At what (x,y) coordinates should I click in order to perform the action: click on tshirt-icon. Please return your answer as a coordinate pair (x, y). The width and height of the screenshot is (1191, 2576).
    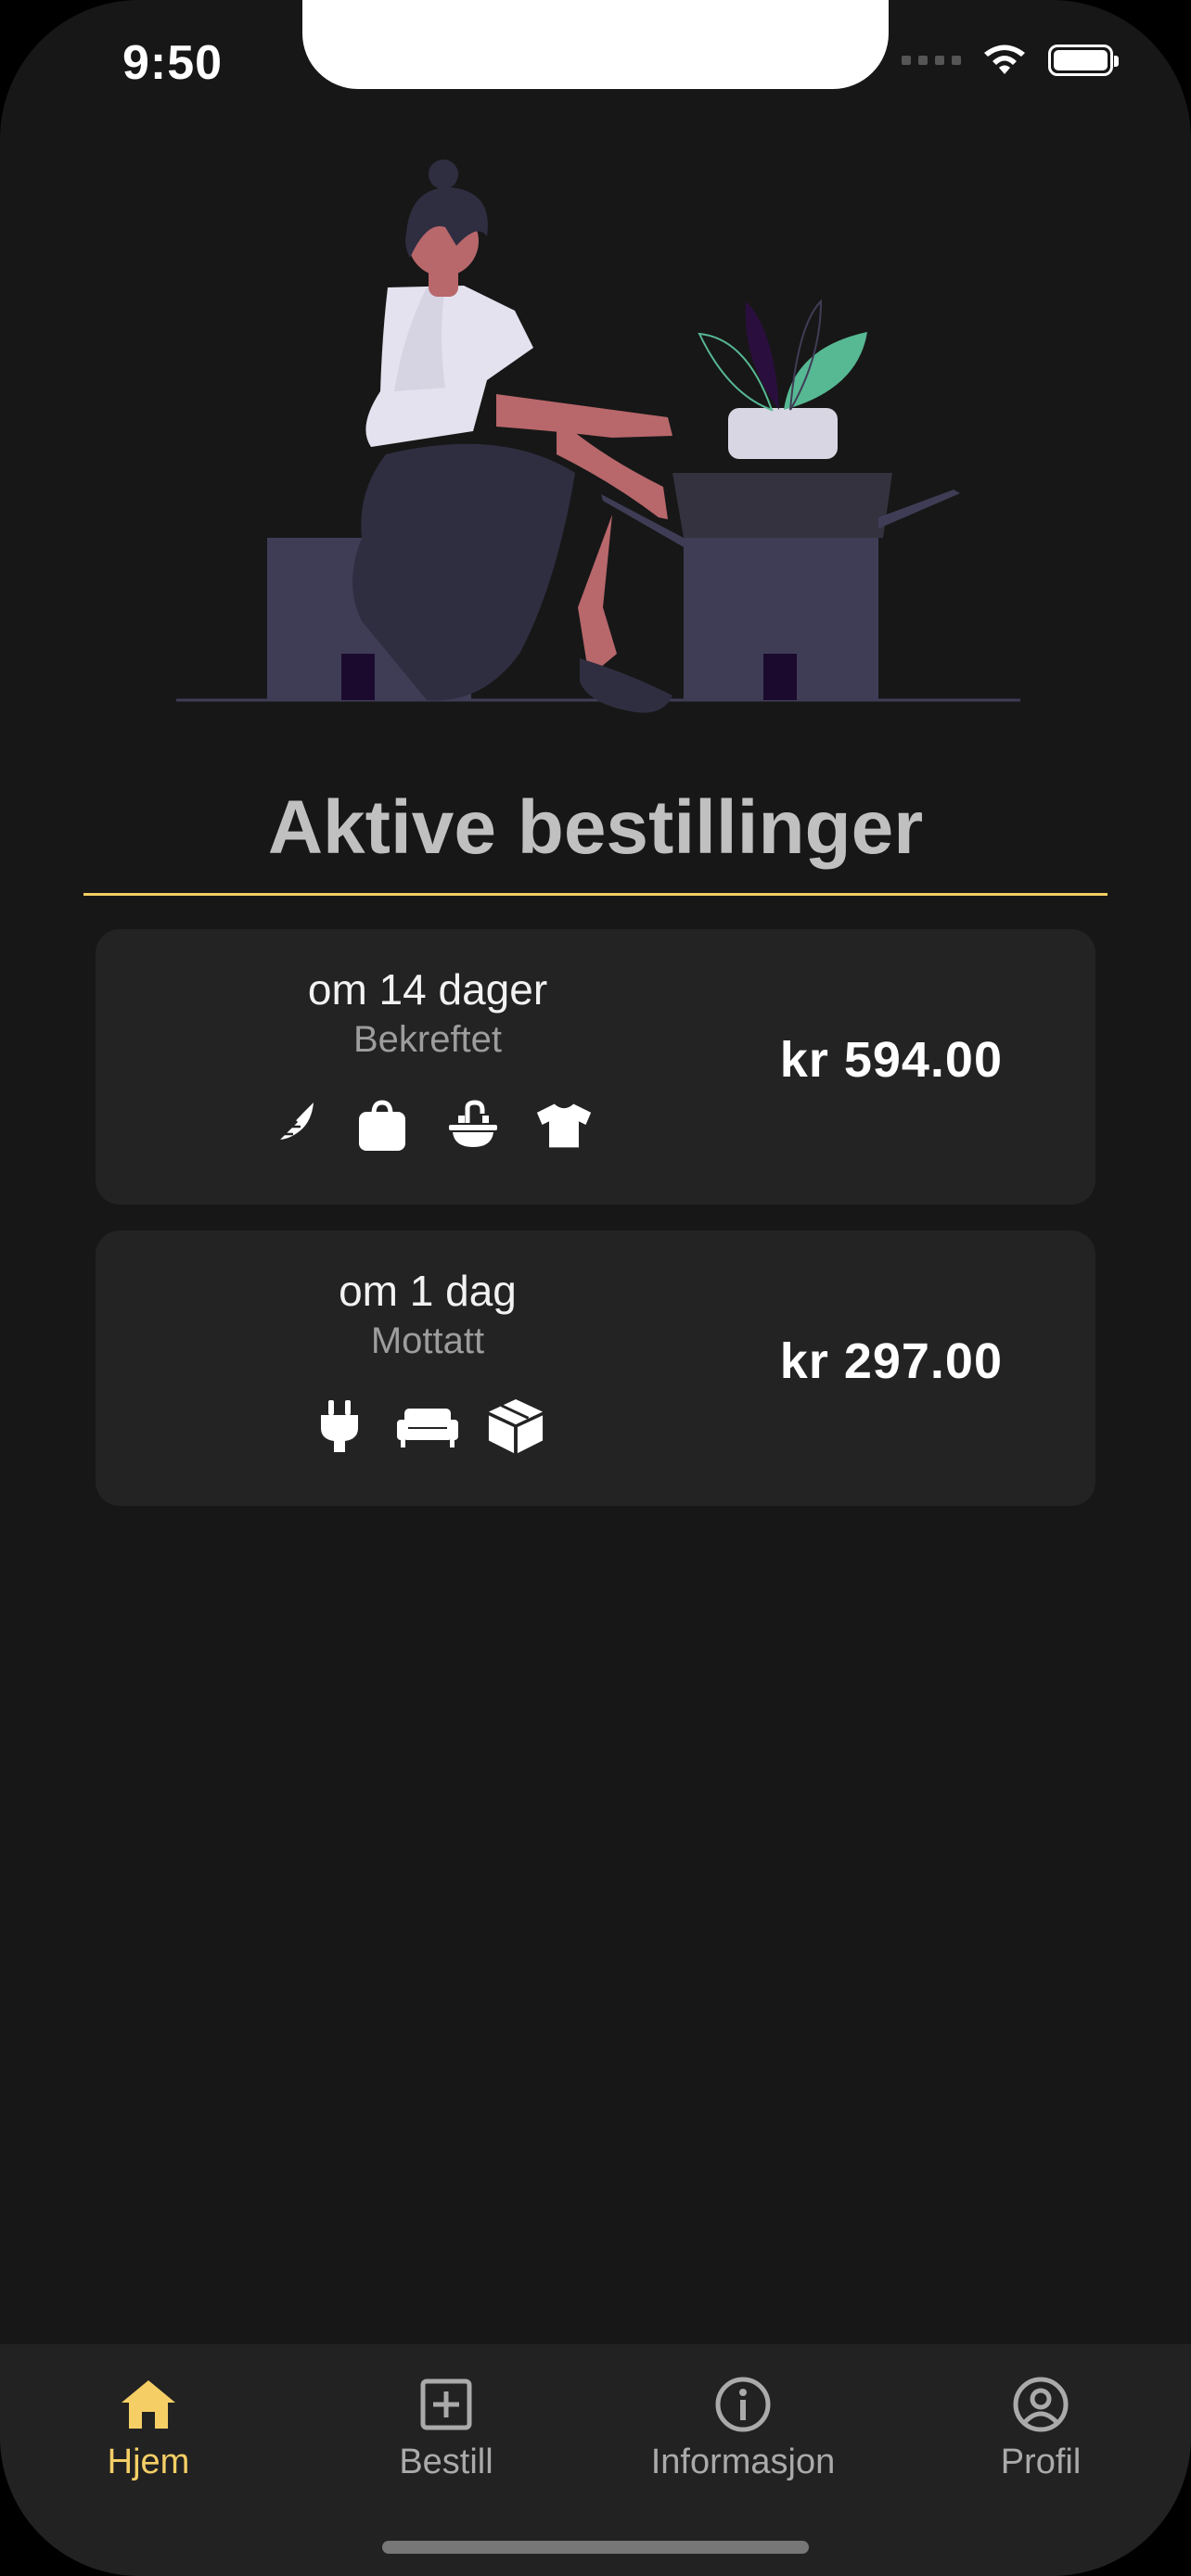
    Looking at the image, I should click on (564, 1125).